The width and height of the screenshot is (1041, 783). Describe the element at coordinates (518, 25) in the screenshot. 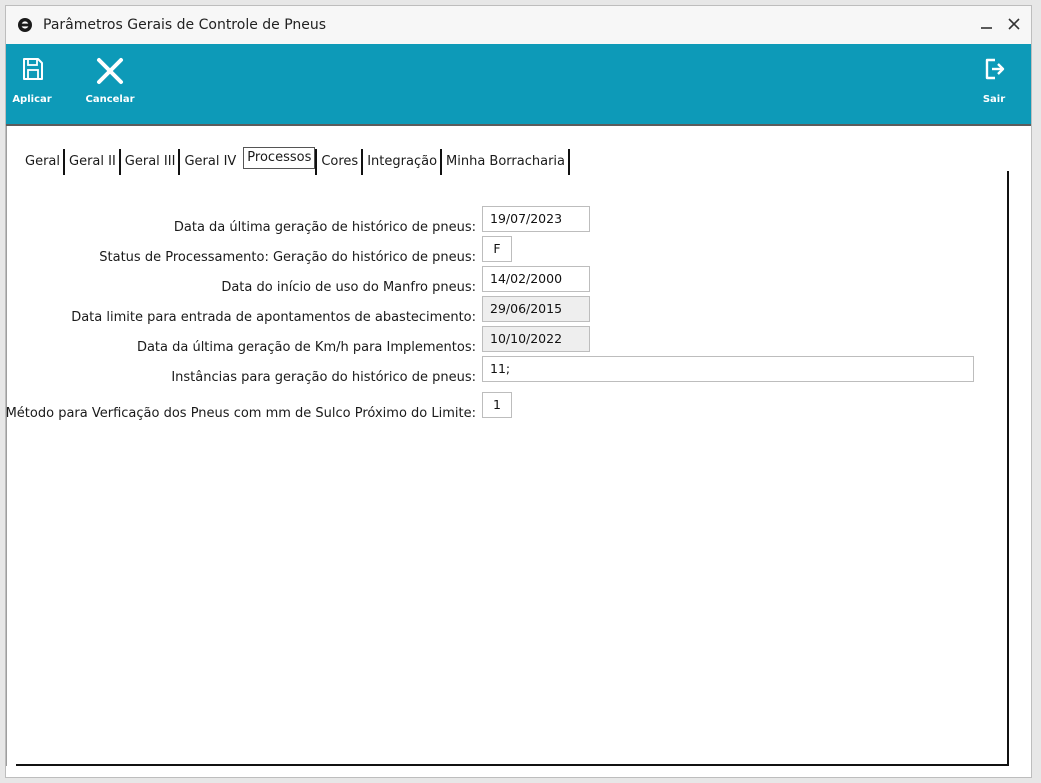

I see `title-bar: Parâmetros Gerais de Controle de Pneus` at that location.